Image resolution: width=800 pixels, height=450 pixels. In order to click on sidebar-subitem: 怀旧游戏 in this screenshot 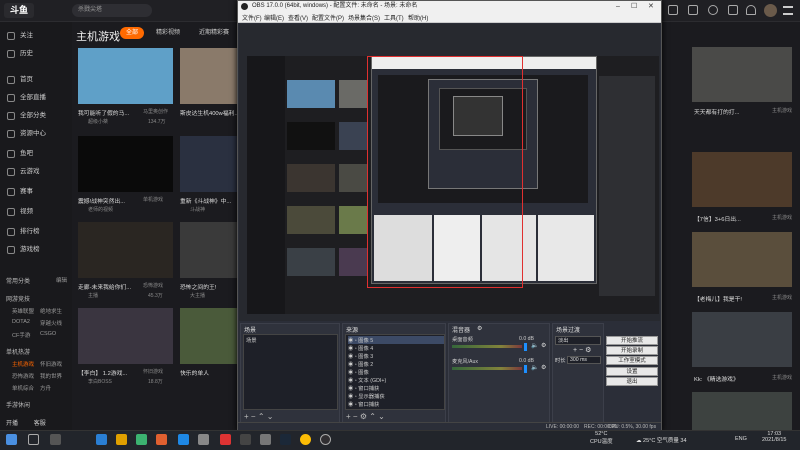, I will do `click(51, 364)`.